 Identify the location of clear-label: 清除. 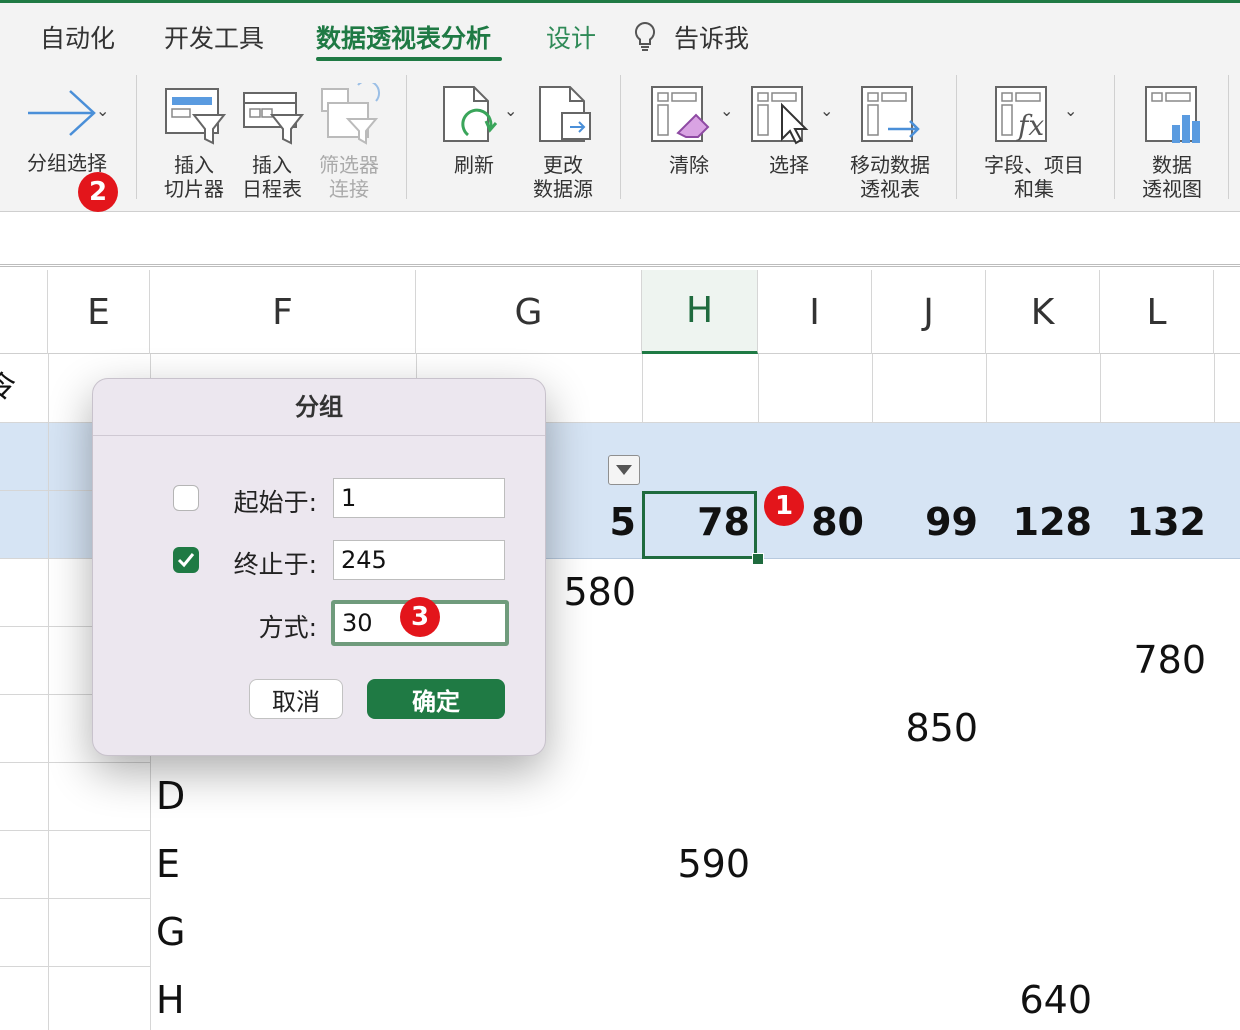
(689, 165).